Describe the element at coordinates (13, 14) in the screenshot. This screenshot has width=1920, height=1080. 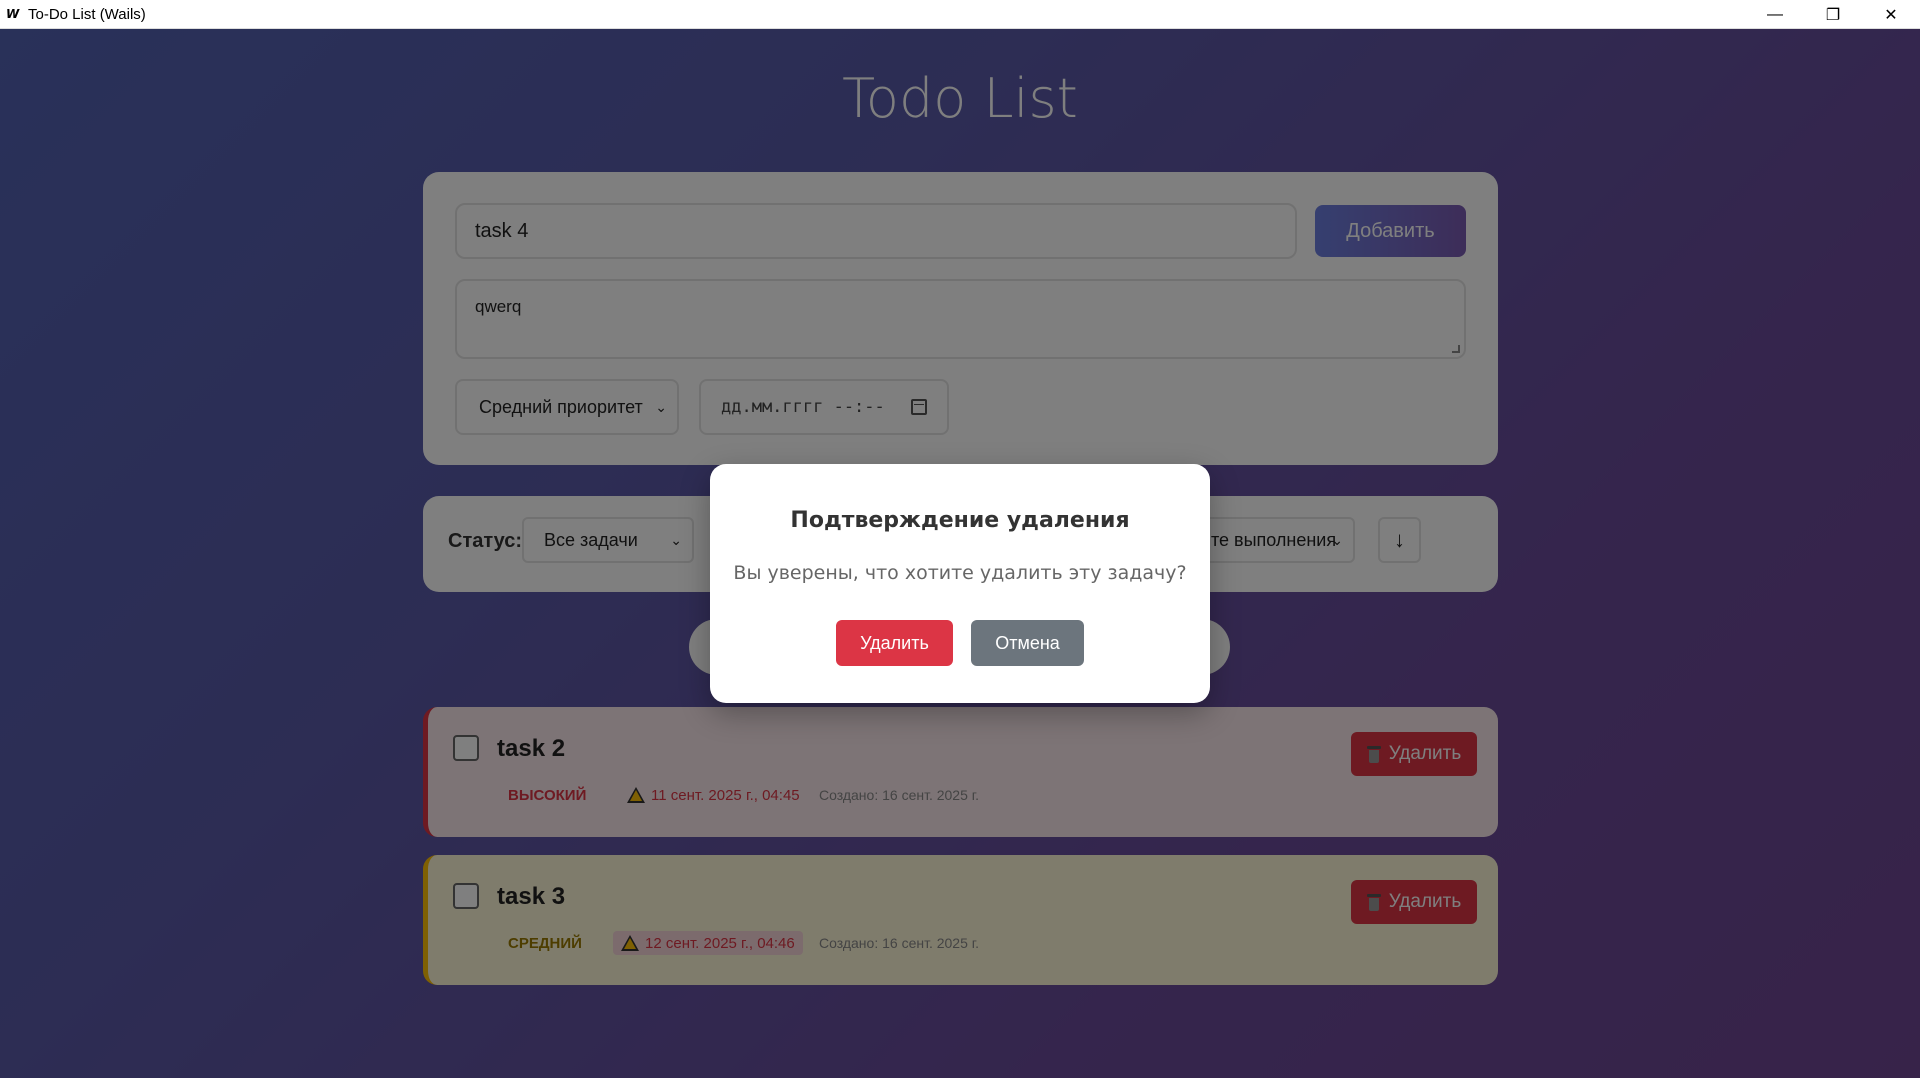
I see `app-logo-icon: W` at that location.